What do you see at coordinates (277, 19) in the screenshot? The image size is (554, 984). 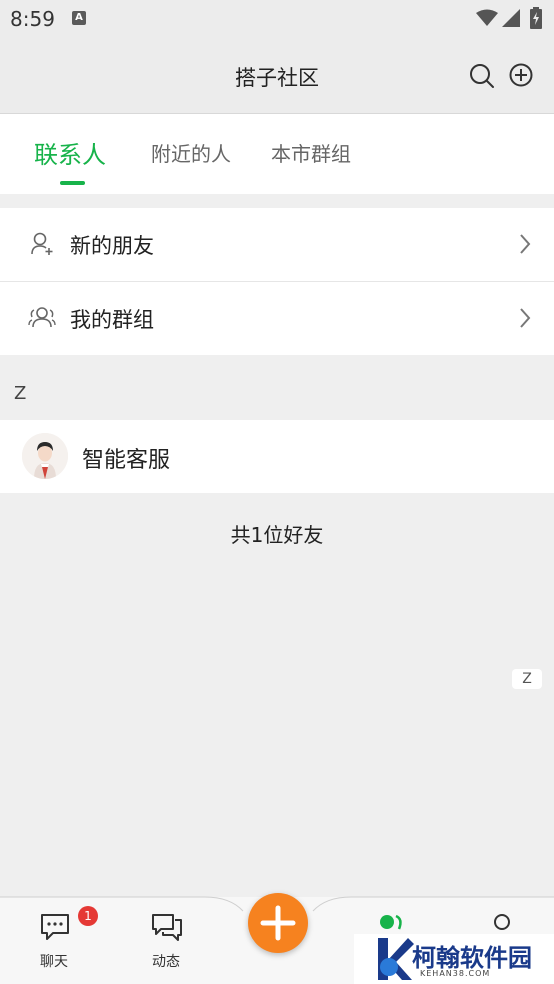 I see `status-bar: 8:59 A` at bounding box center [277, 19].